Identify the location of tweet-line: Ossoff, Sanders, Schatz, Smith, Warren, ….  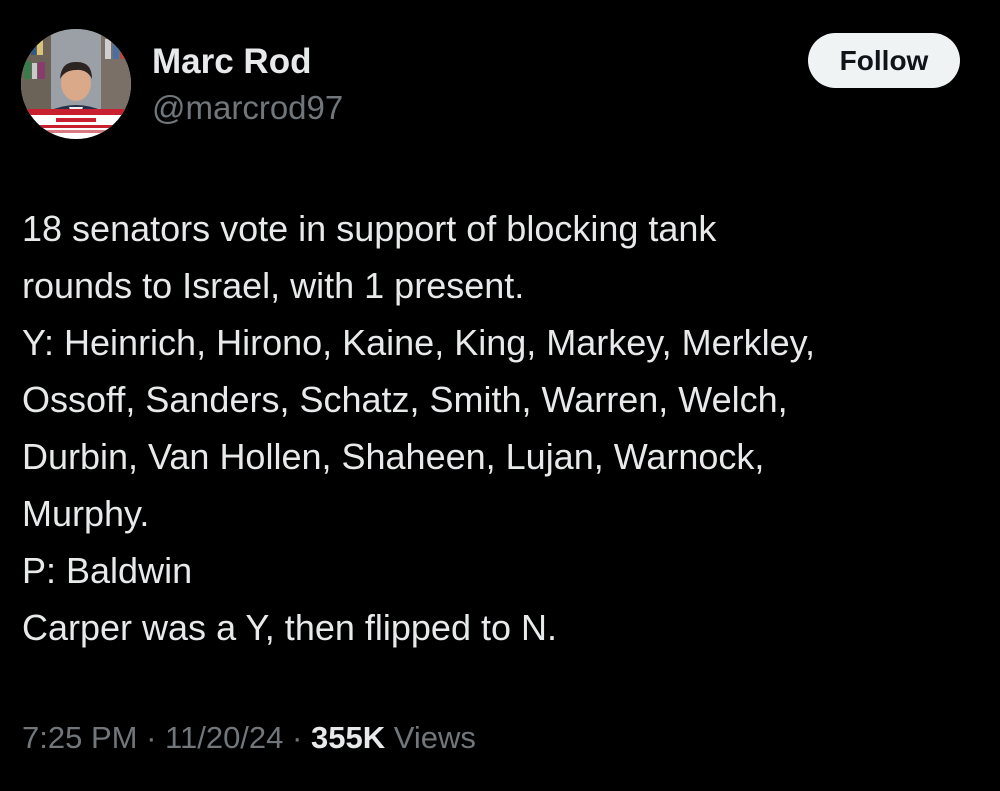
(405, 399).